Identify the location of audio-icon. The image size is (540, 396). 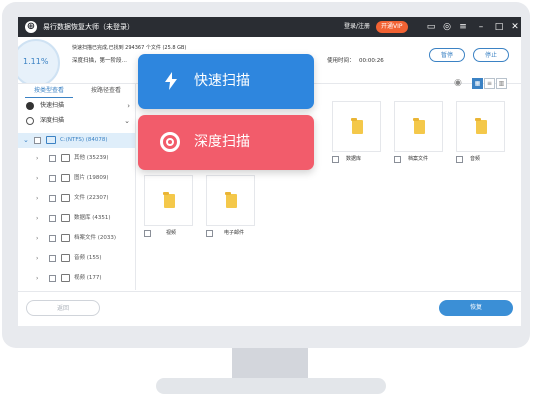
(65, 258).